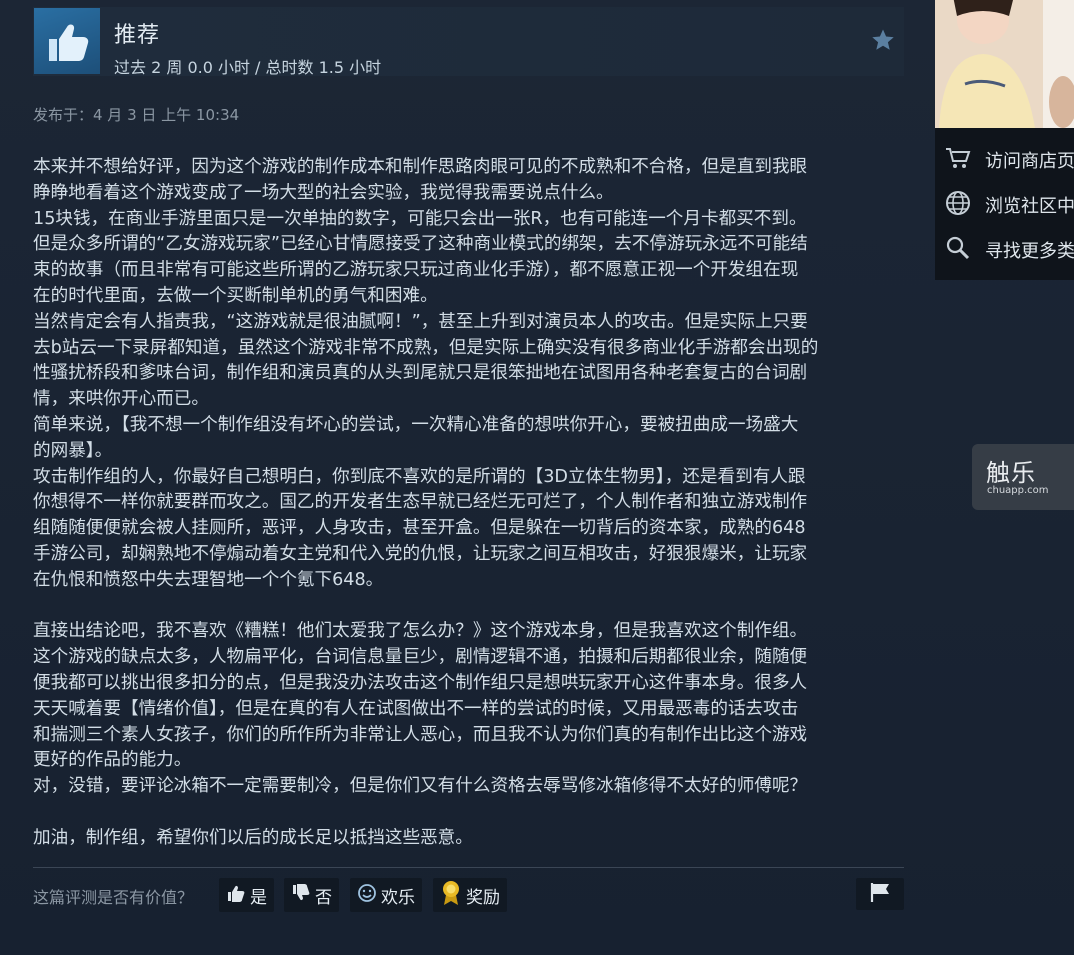  I want to click on globe-icon, so click(958, 205).